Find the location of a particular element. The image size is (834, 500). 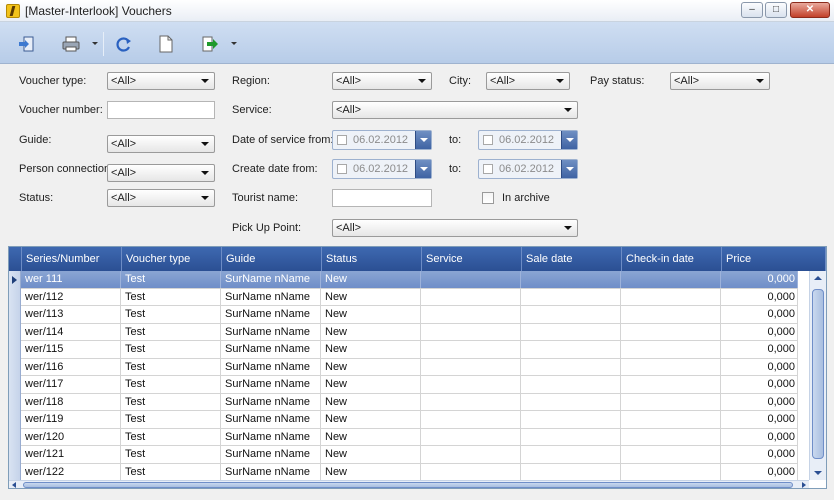

horizontal-scrollbar is located at coordinates (409, 484).